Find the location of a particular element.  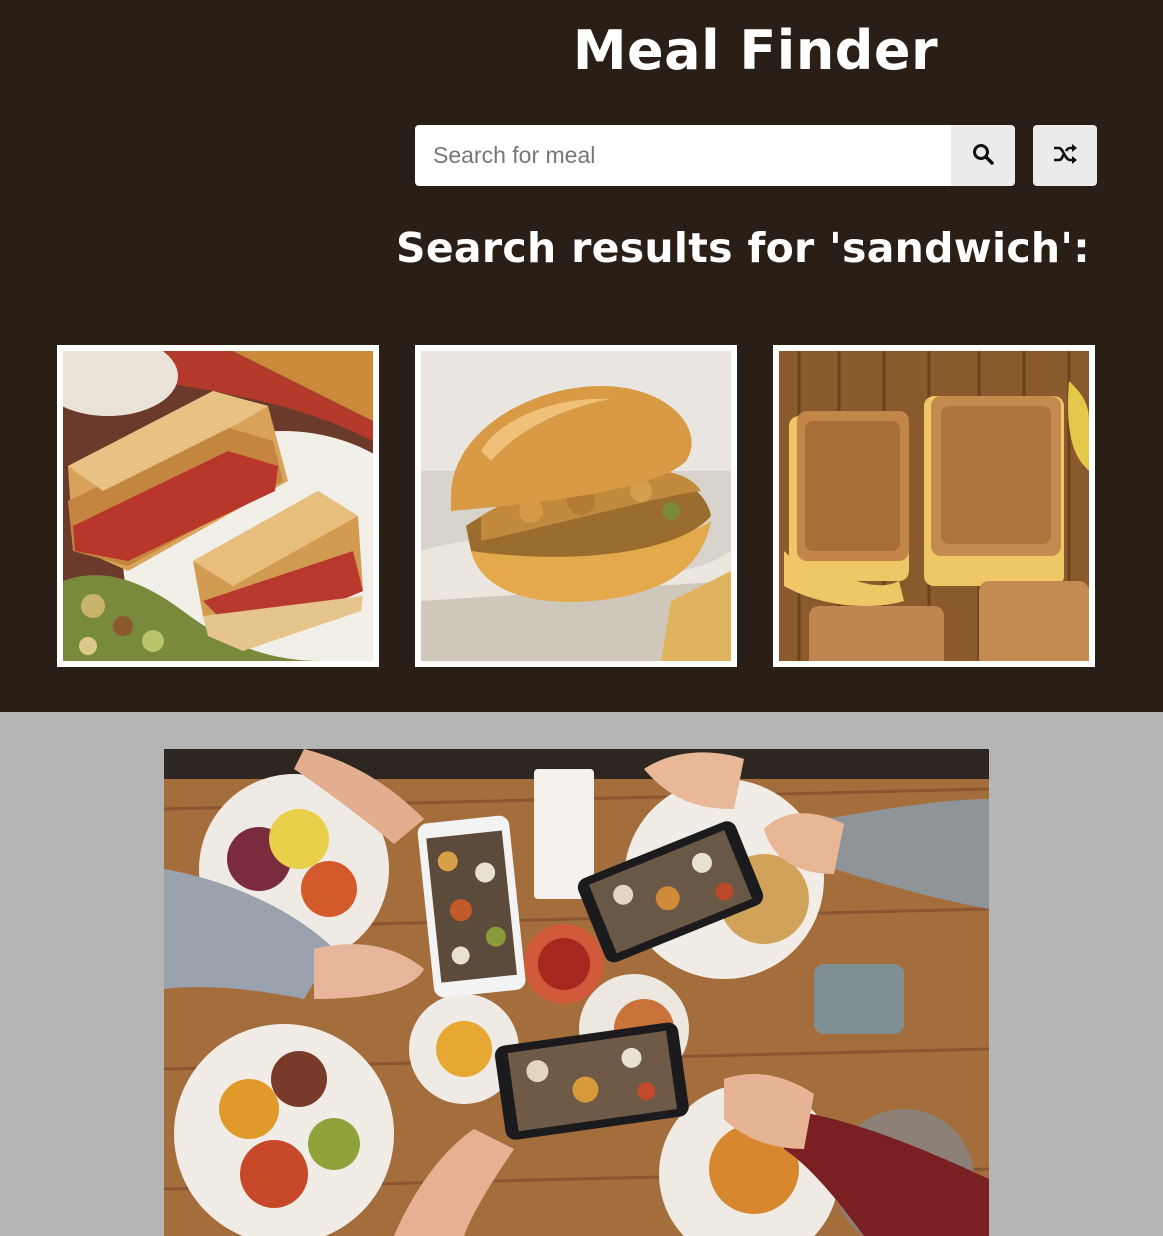

search-icon is located at coordinates (983, 155).